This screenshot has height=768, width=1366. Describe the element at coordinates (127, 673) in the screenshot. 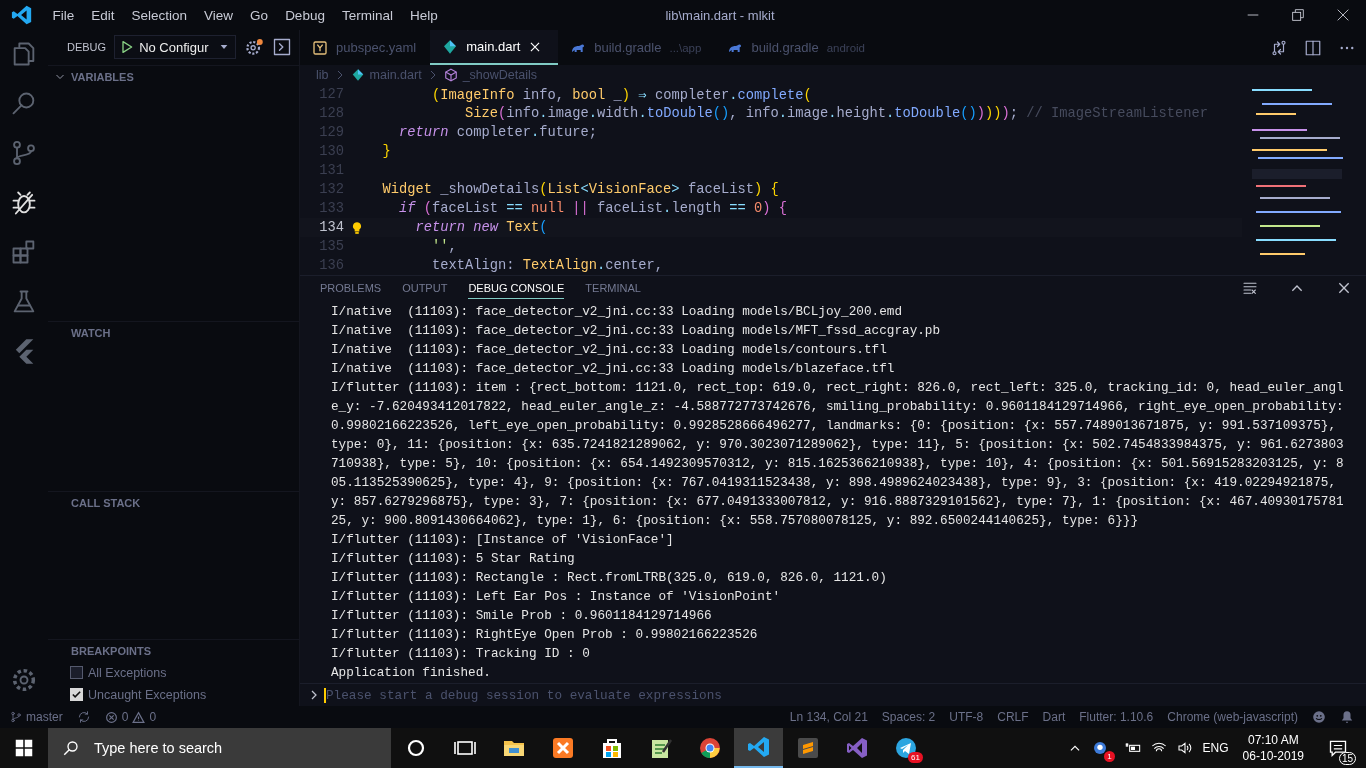

I see `breakpoint-label: All Exceptions` at that location.